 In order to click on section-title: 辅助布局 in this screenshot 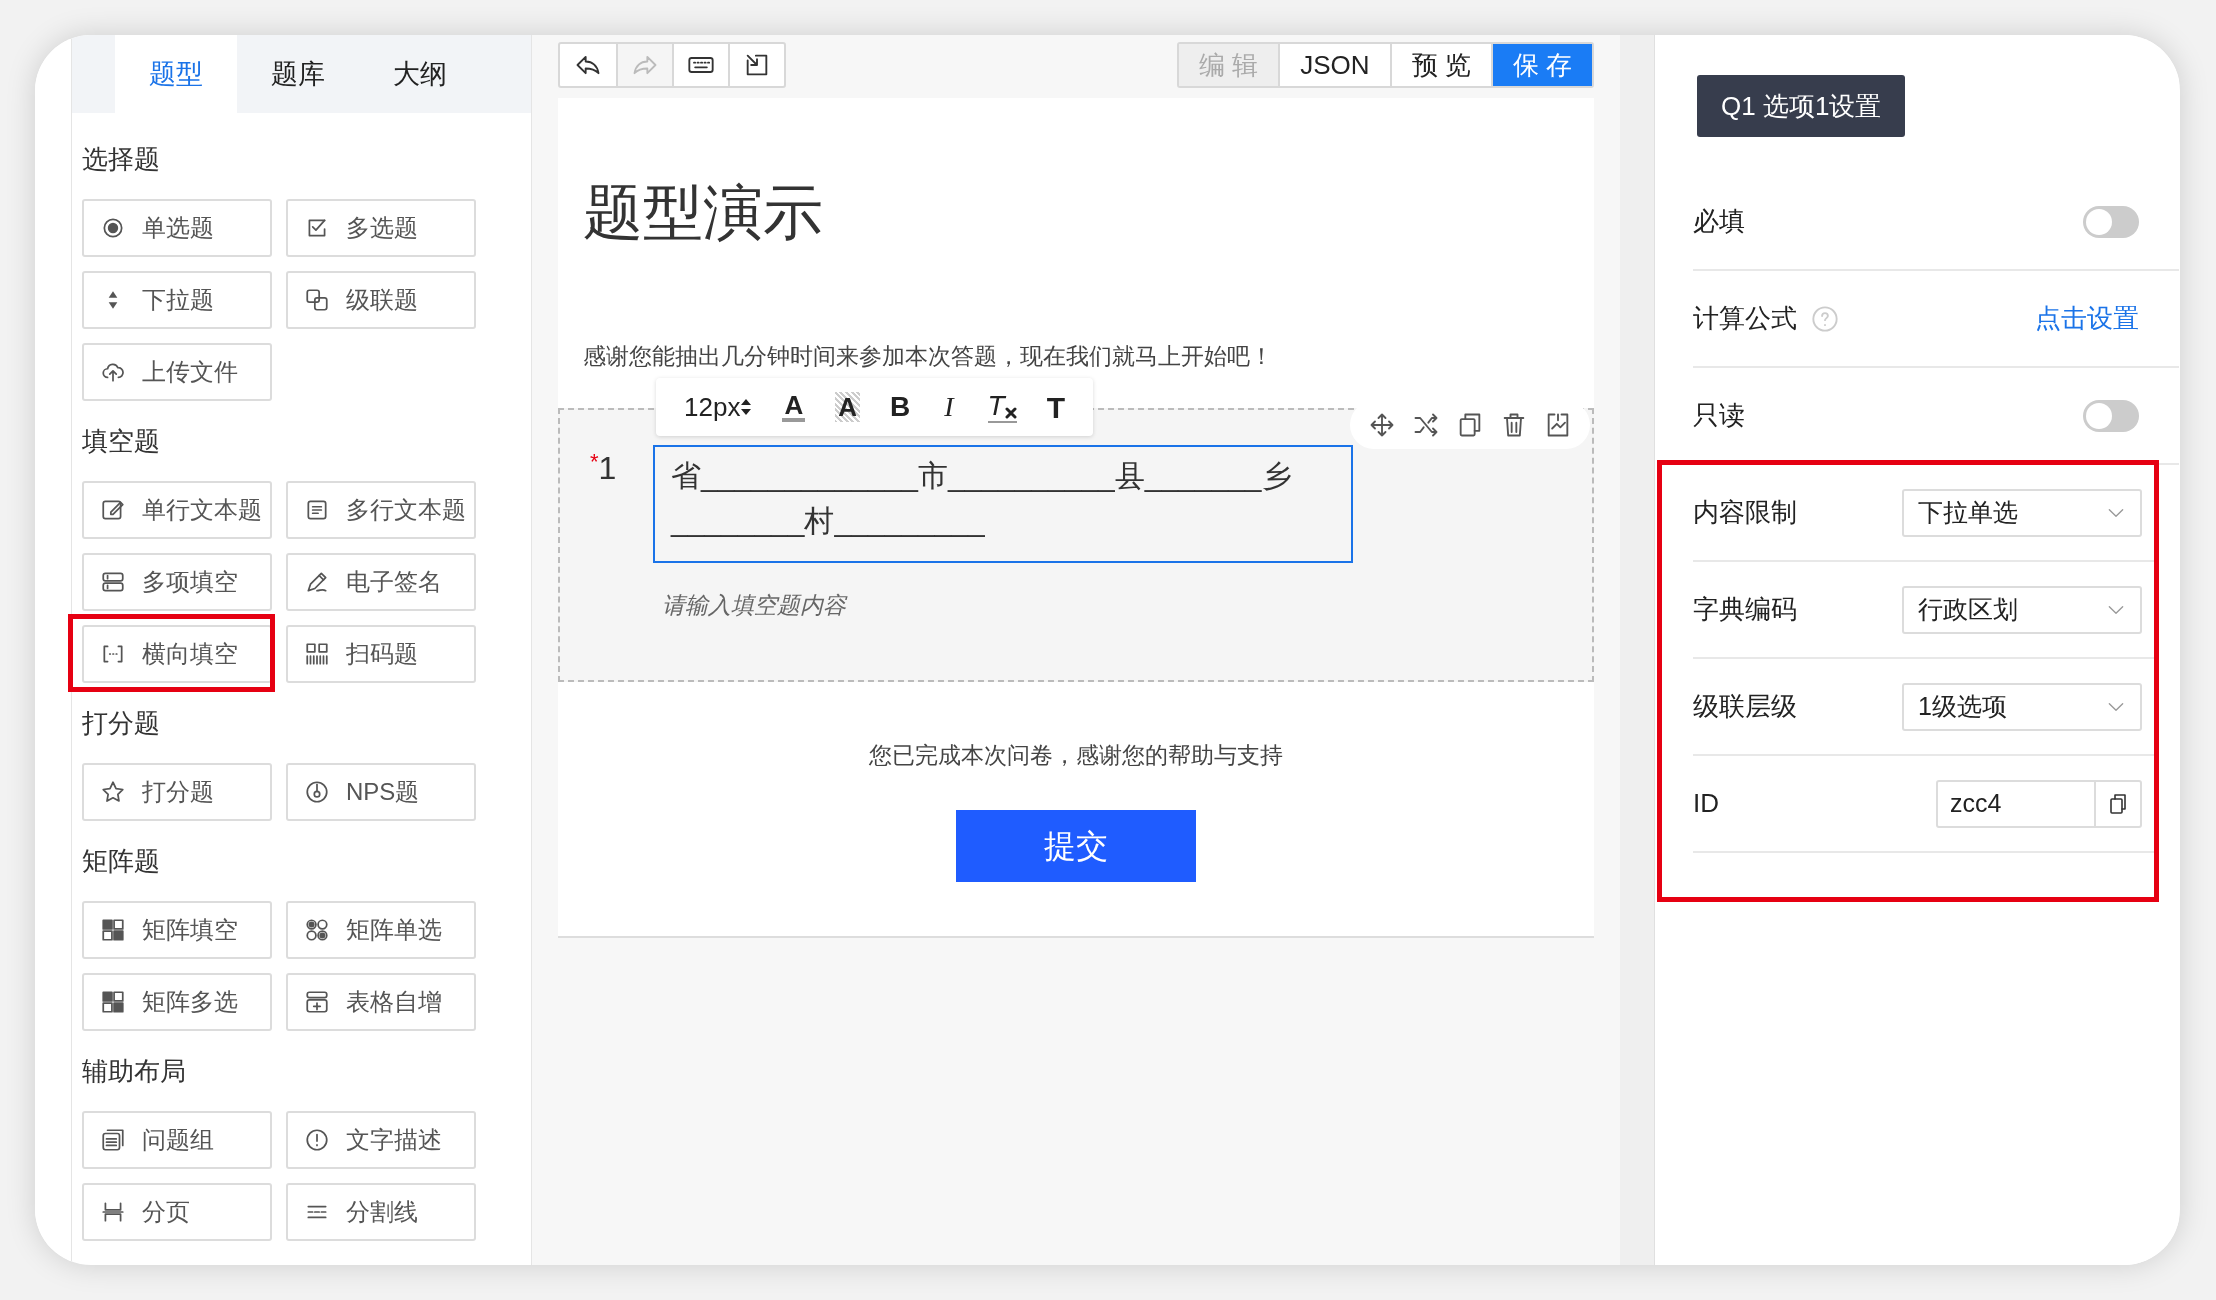, I will do `click(134, 1071)`.